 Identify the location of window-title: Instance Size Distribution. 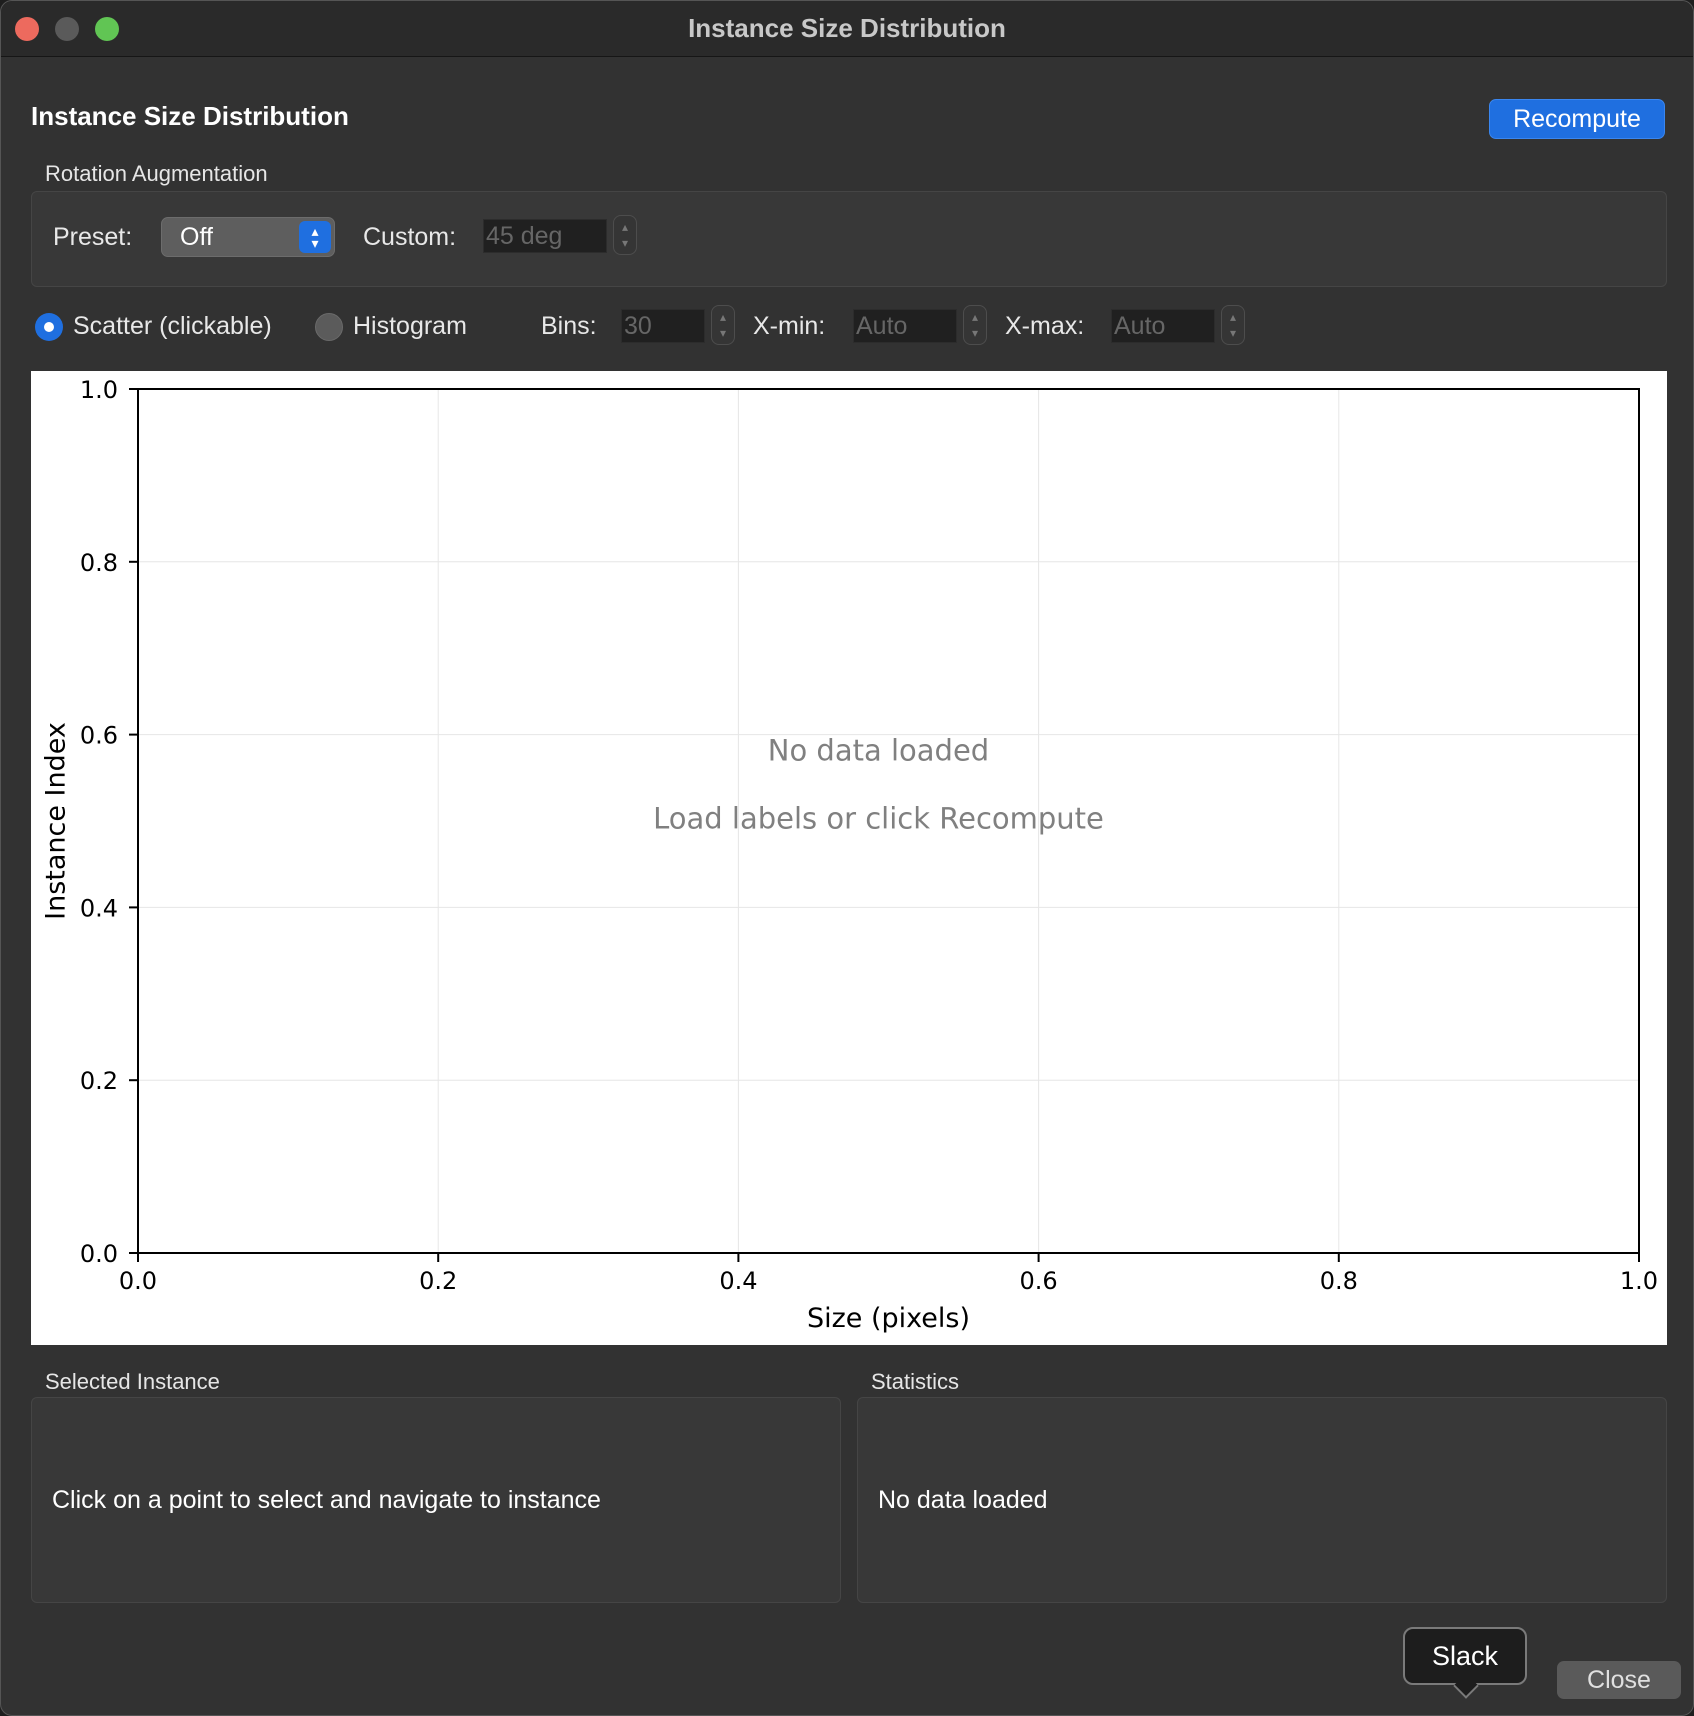
(847, 28).